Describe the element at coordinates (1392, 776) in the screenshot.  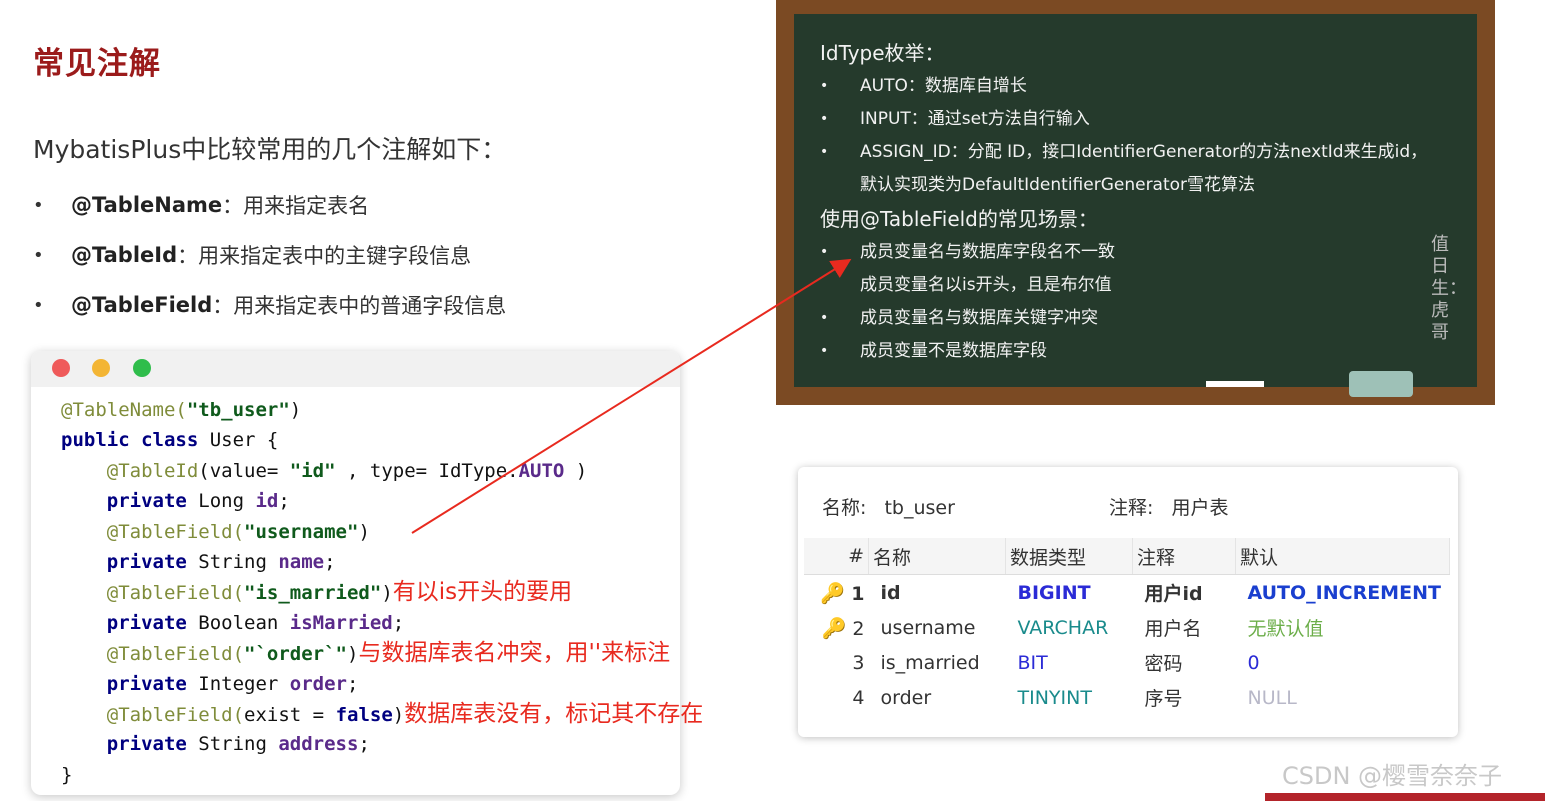
I see `watermark: CSDN @樱雪奈奈子` at that location.